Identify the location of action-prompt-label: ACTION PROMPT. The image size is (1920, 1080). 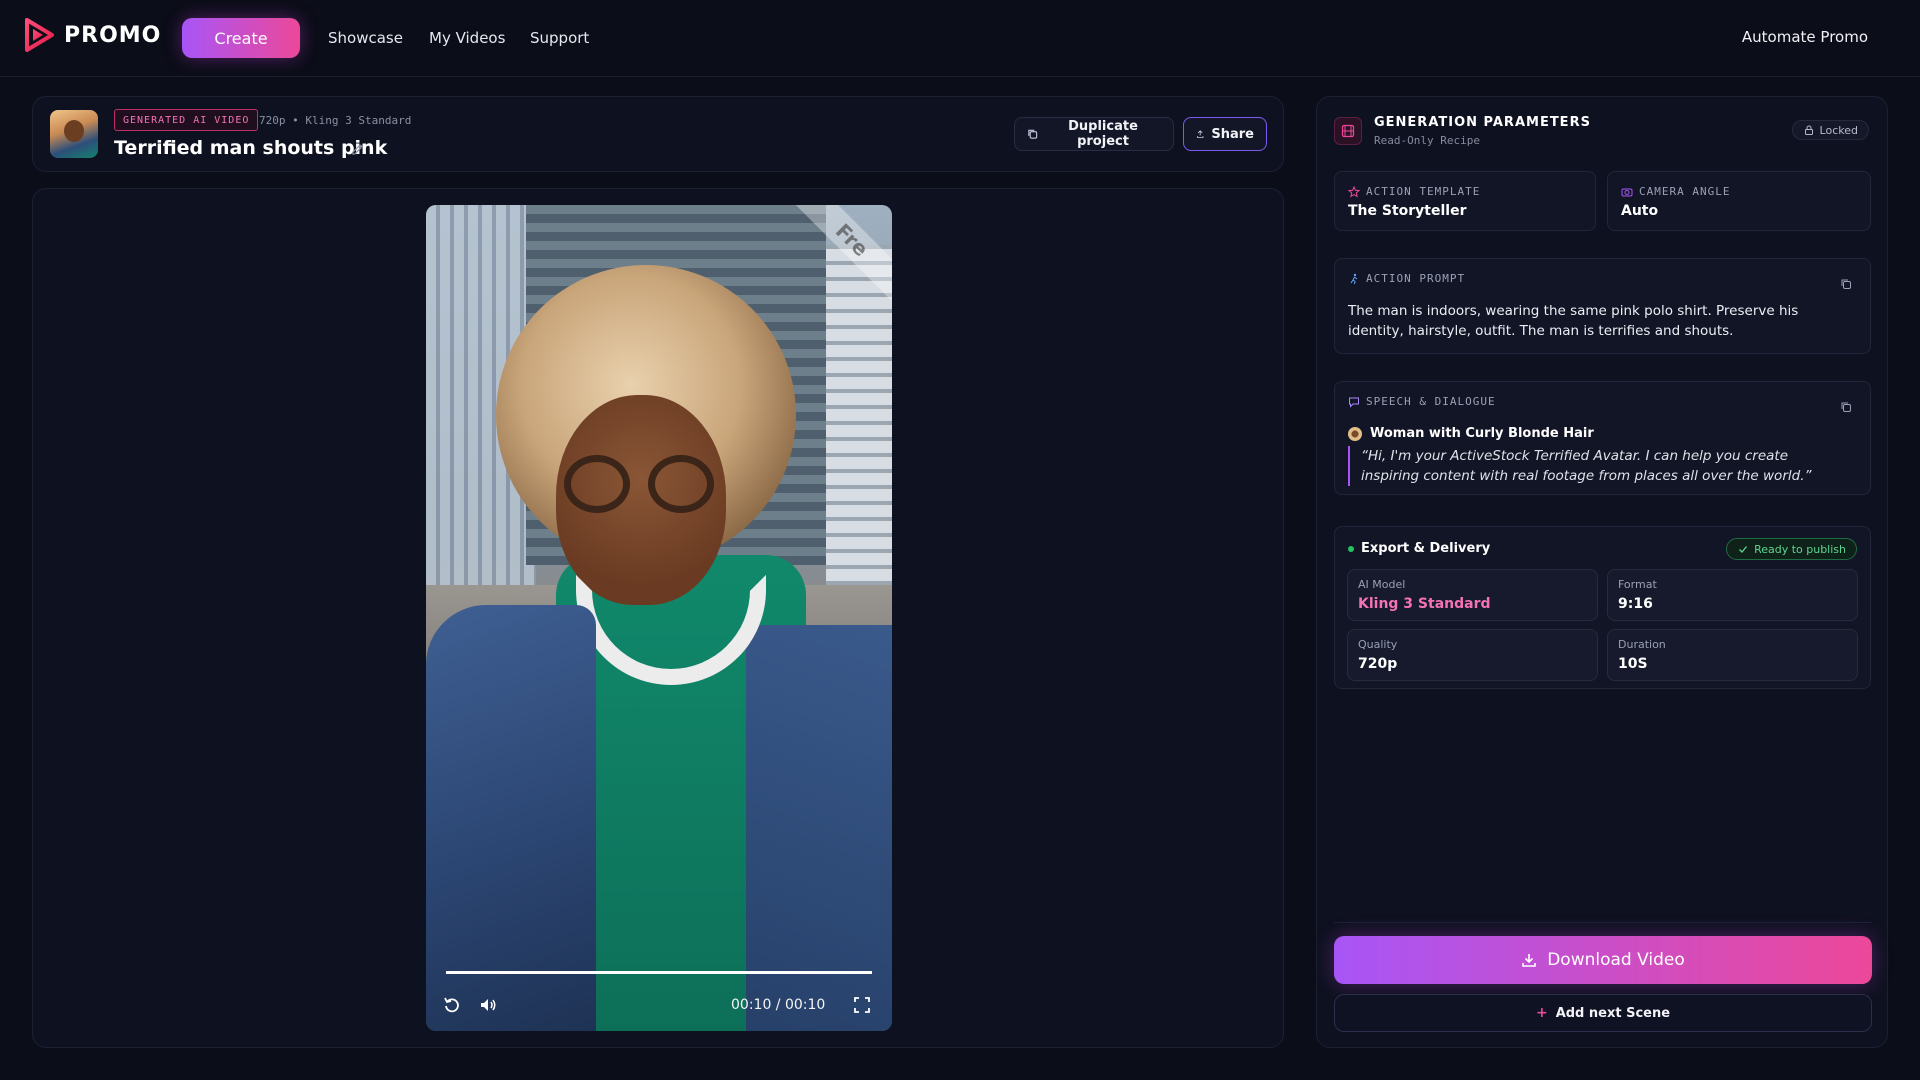
(1416, 278).